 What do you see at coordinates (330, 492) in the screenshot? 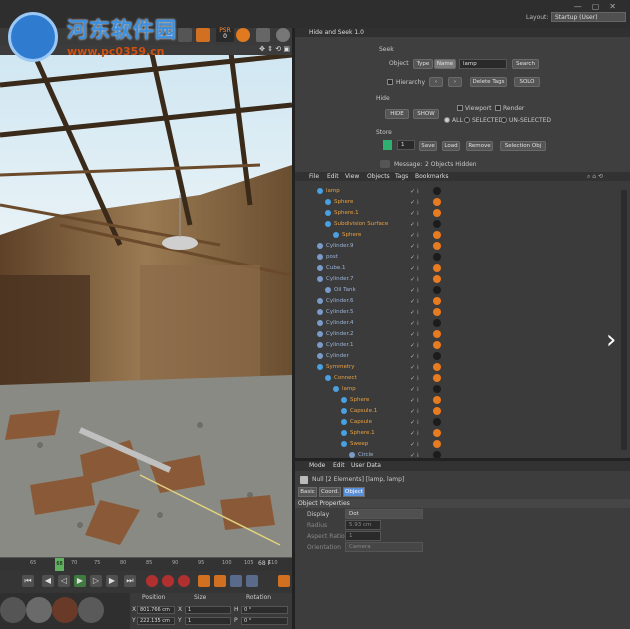
I see `tab-coord: Coord.` at bounding box center [330, 492].